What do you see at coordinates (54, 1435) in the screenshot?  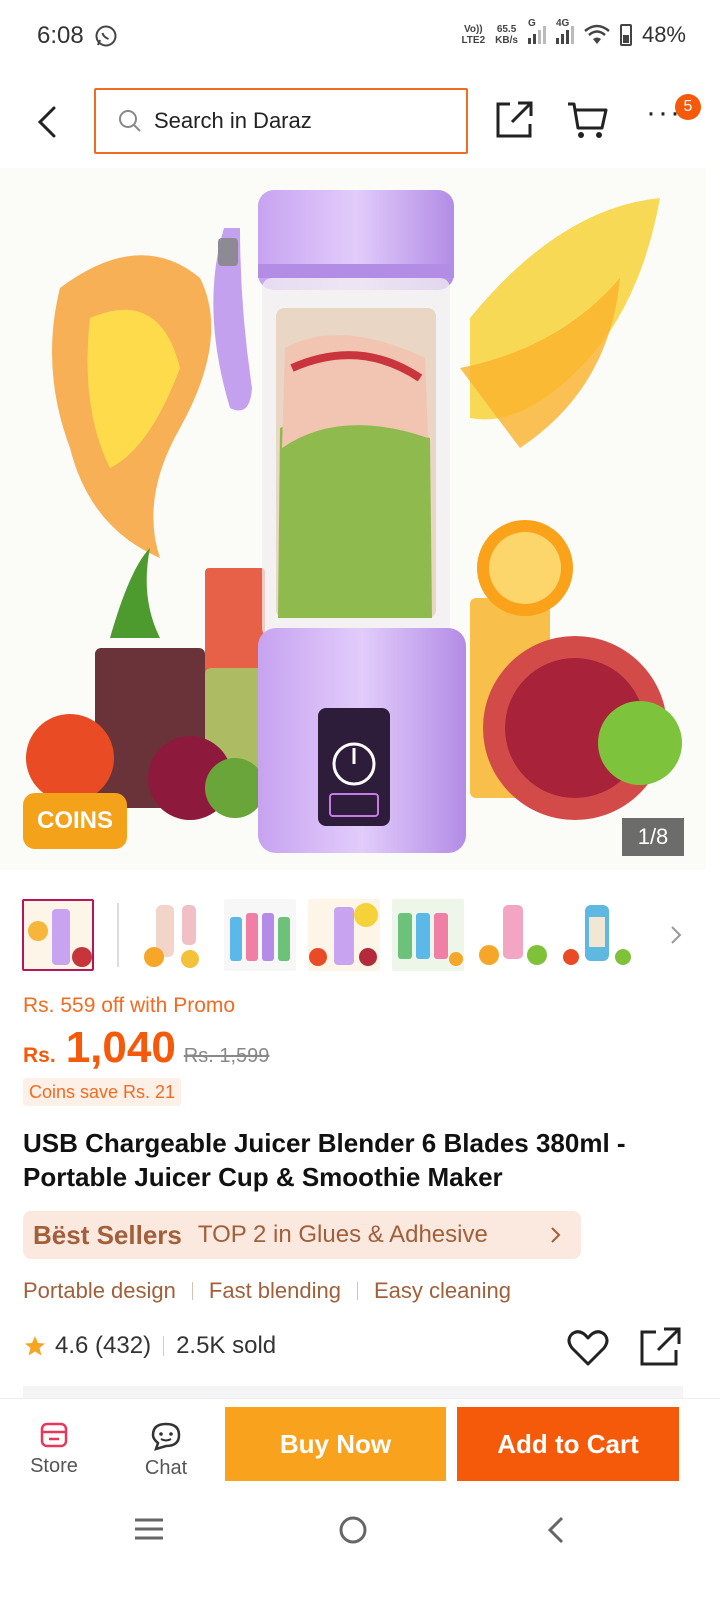 I see `store-icon` at bounding box center [54, 1435].